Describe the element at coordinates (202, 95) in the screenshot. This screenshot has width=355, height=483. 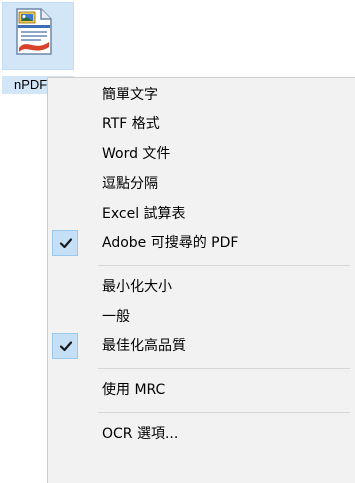
I see `menu-item-plain-text: 簡單文字` at that location.